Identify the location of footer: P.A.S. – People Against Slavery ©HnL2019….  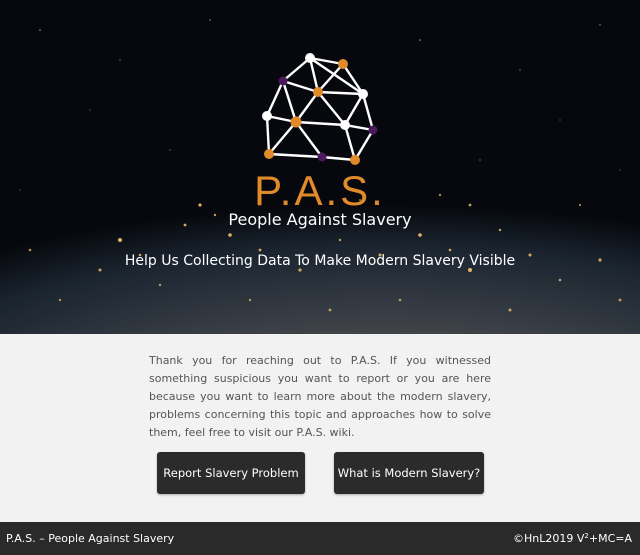
(320, 538).